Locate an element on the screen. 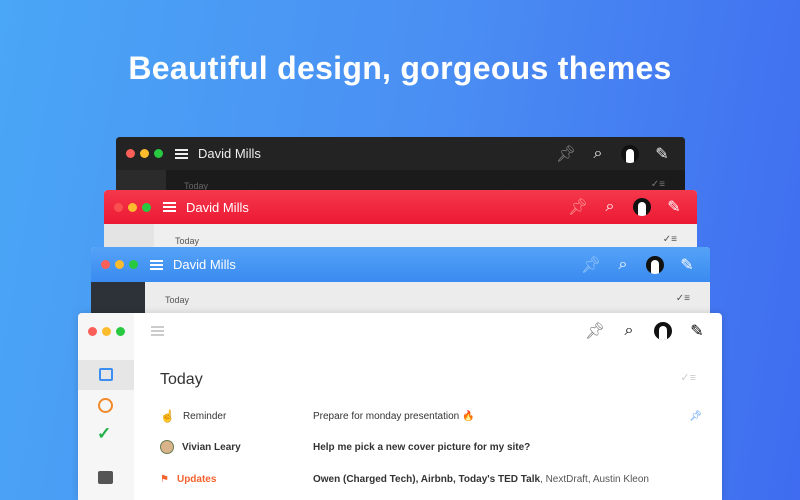 The width and height of the screenshot is (800, 500). headline: Beautiful design, gorgeous themes is located at coordinates (400, 68).